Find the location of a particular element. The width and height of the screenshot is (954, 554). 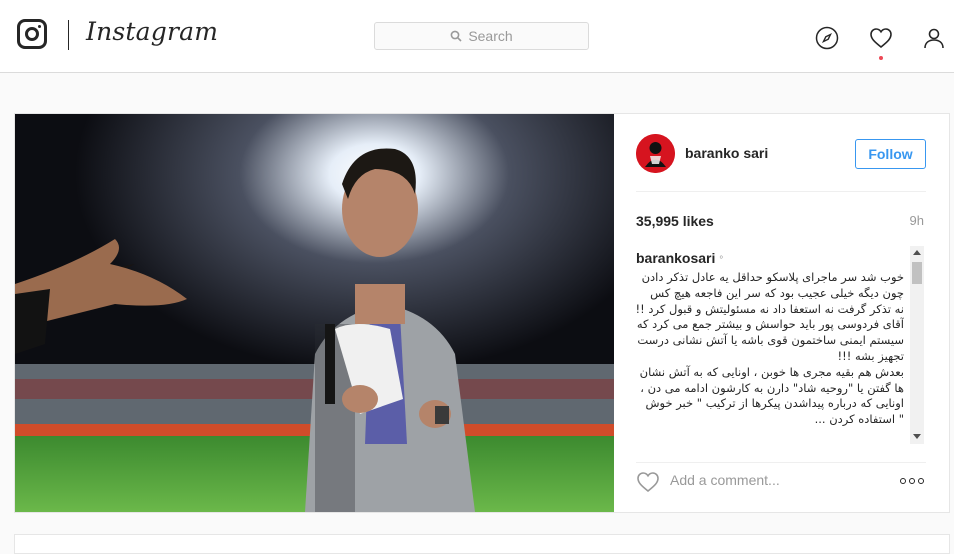

avatar is located at coordinates (655, 153).